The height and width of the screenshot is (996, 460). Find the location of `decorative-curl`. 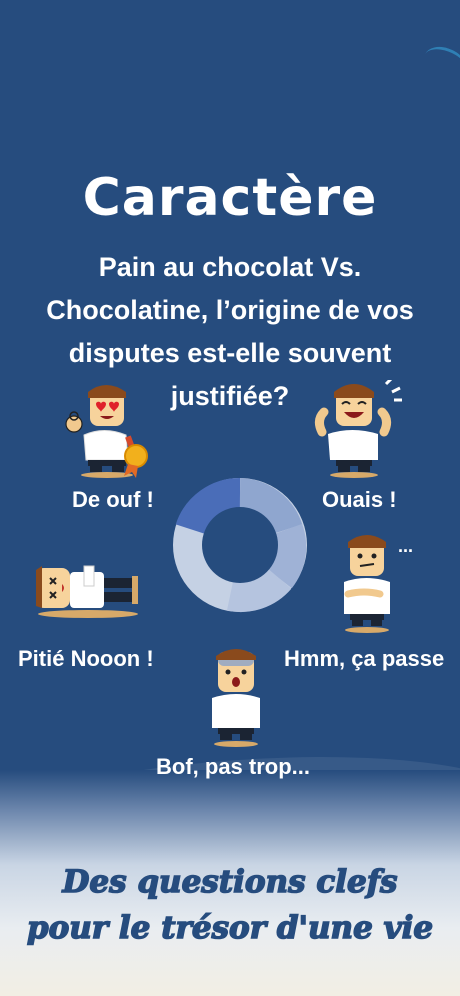

decorative-curl is located at coordinates (440, 61).